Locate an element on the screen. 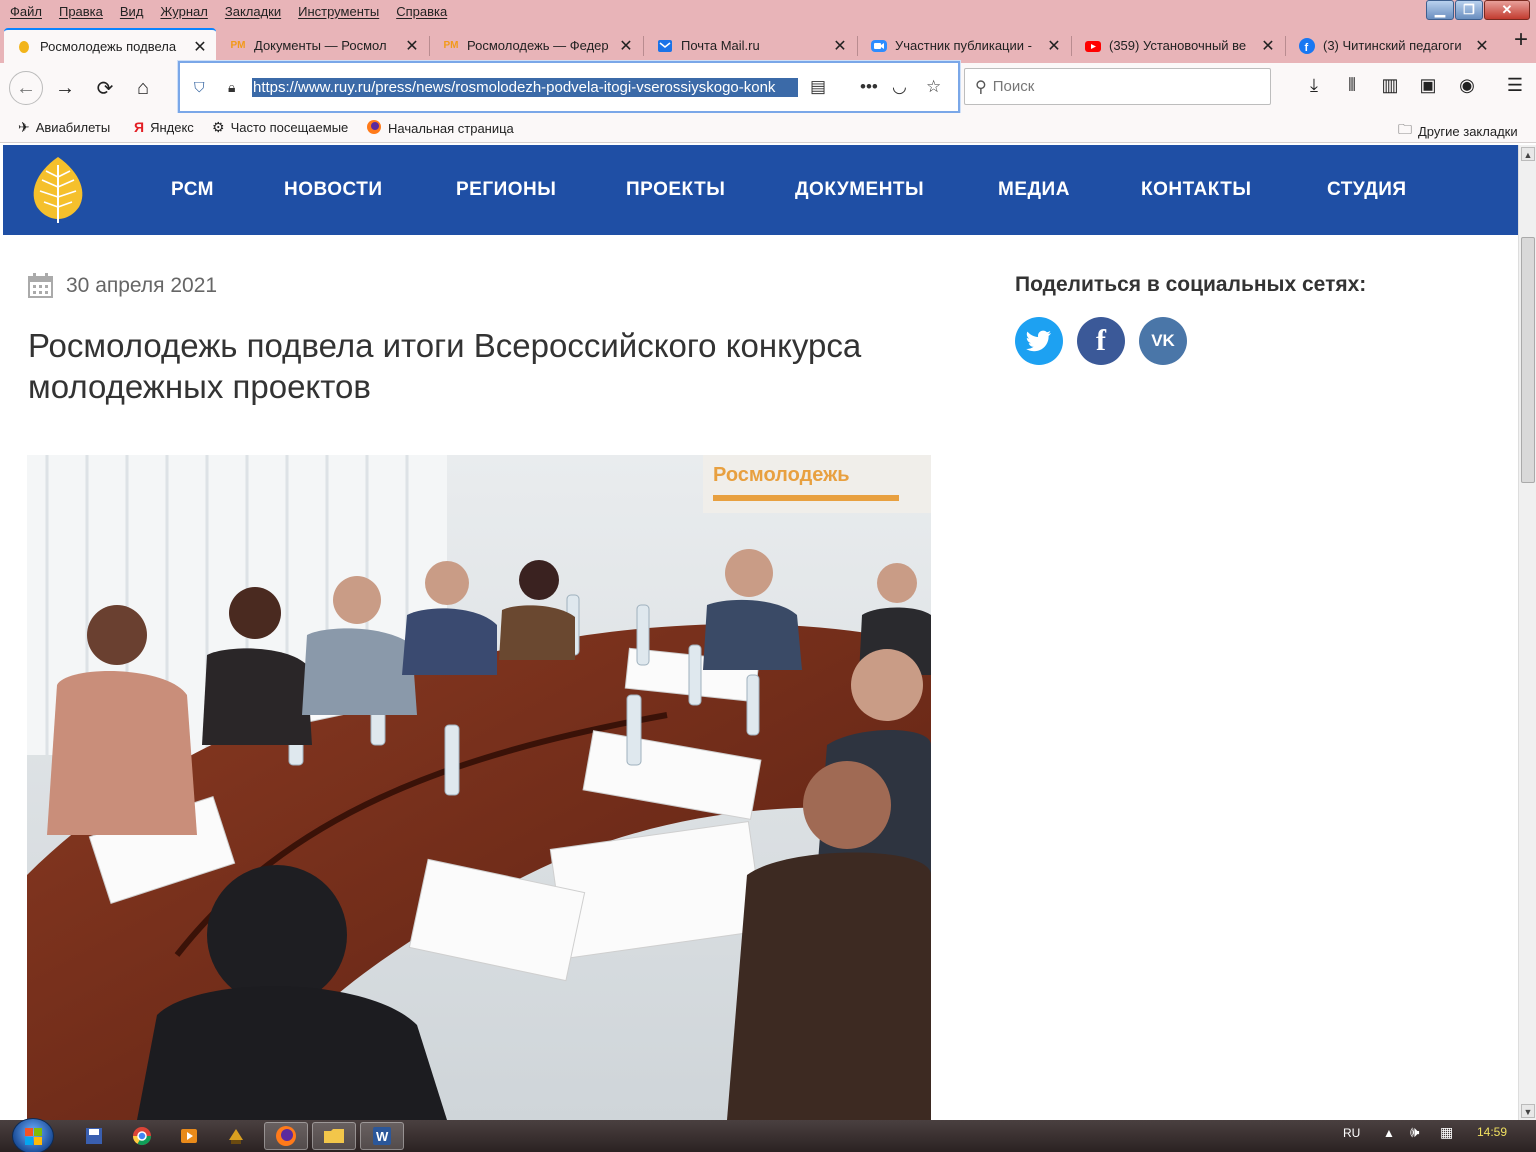  menu-view: Вид is located at coordinates (130, 11).